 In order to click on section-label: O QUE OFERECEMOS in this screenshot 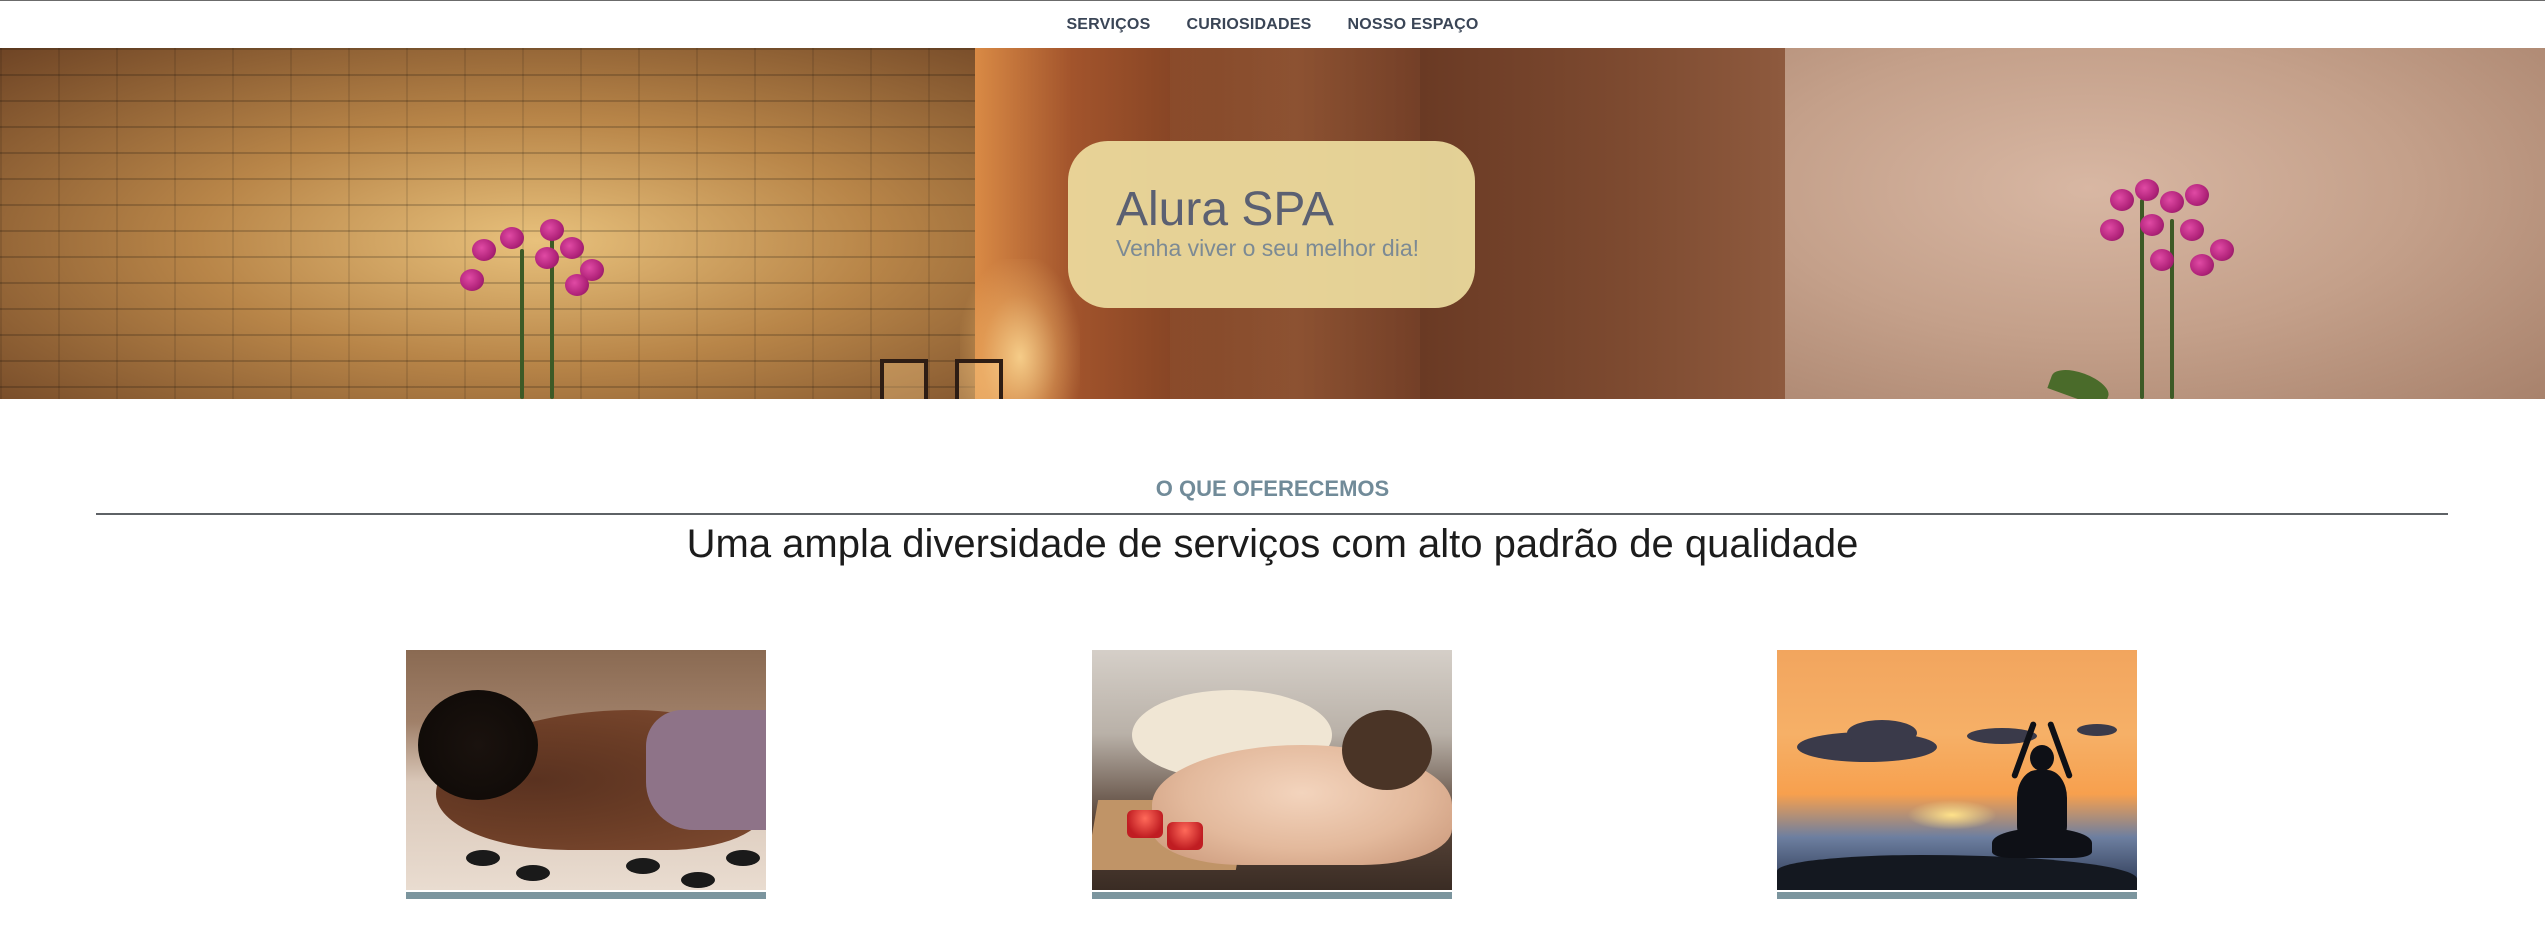, I will do `click(1272, 488)`.